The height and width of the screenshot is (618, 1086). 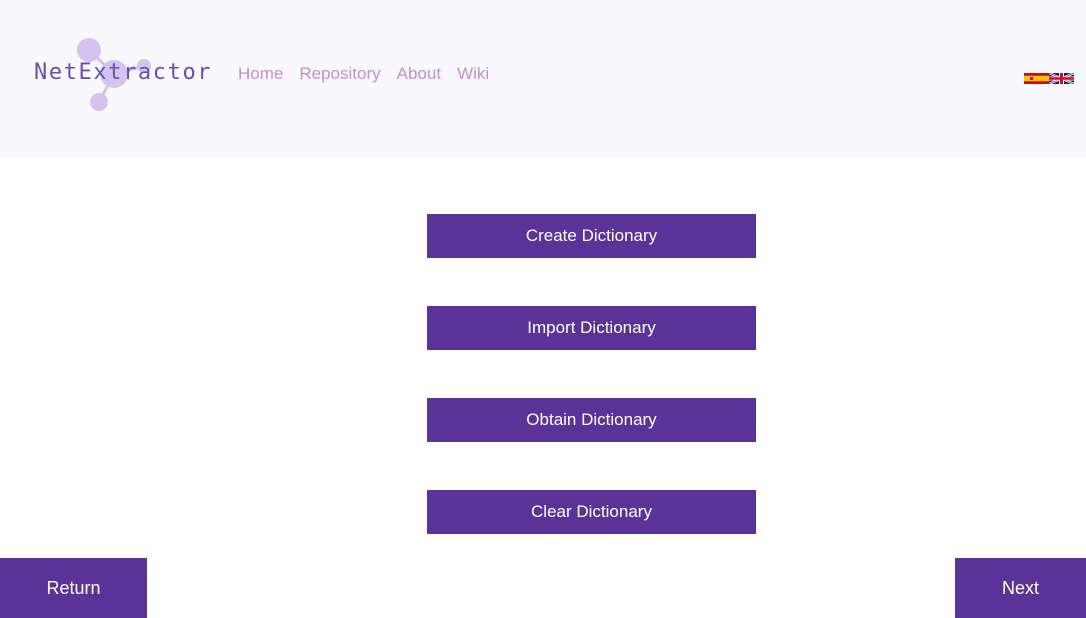 What do you see at coordinates (1020, 588) in the screenshot?
I see `next-button: Next` at bounding box center [1020, 588].